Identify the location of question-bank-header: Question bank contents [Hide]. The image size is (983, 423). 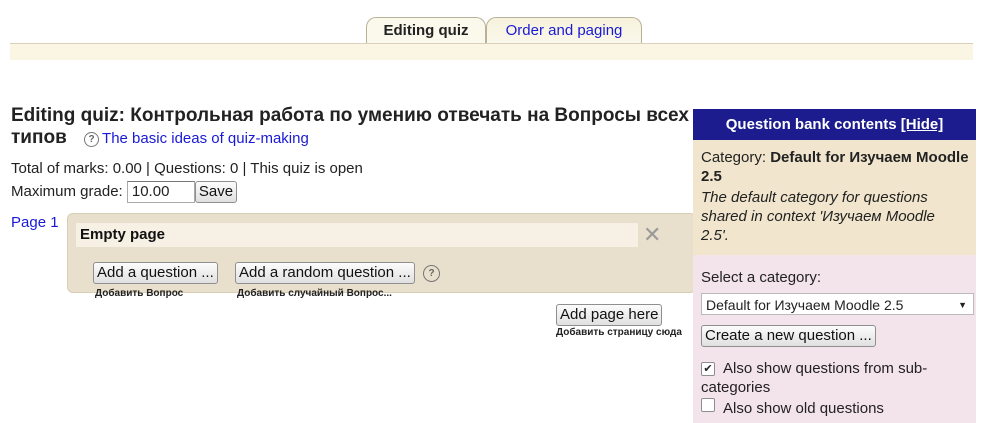
(834, 124).